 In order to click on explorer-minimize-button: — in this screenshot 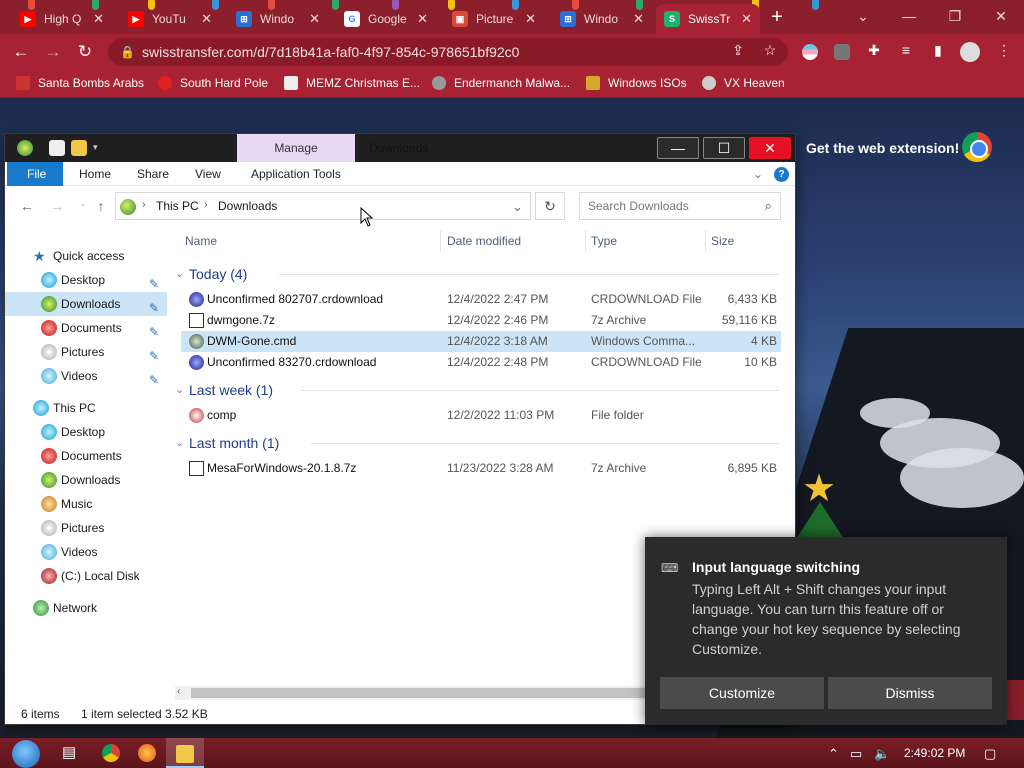, I will do `click(678, 148)`.